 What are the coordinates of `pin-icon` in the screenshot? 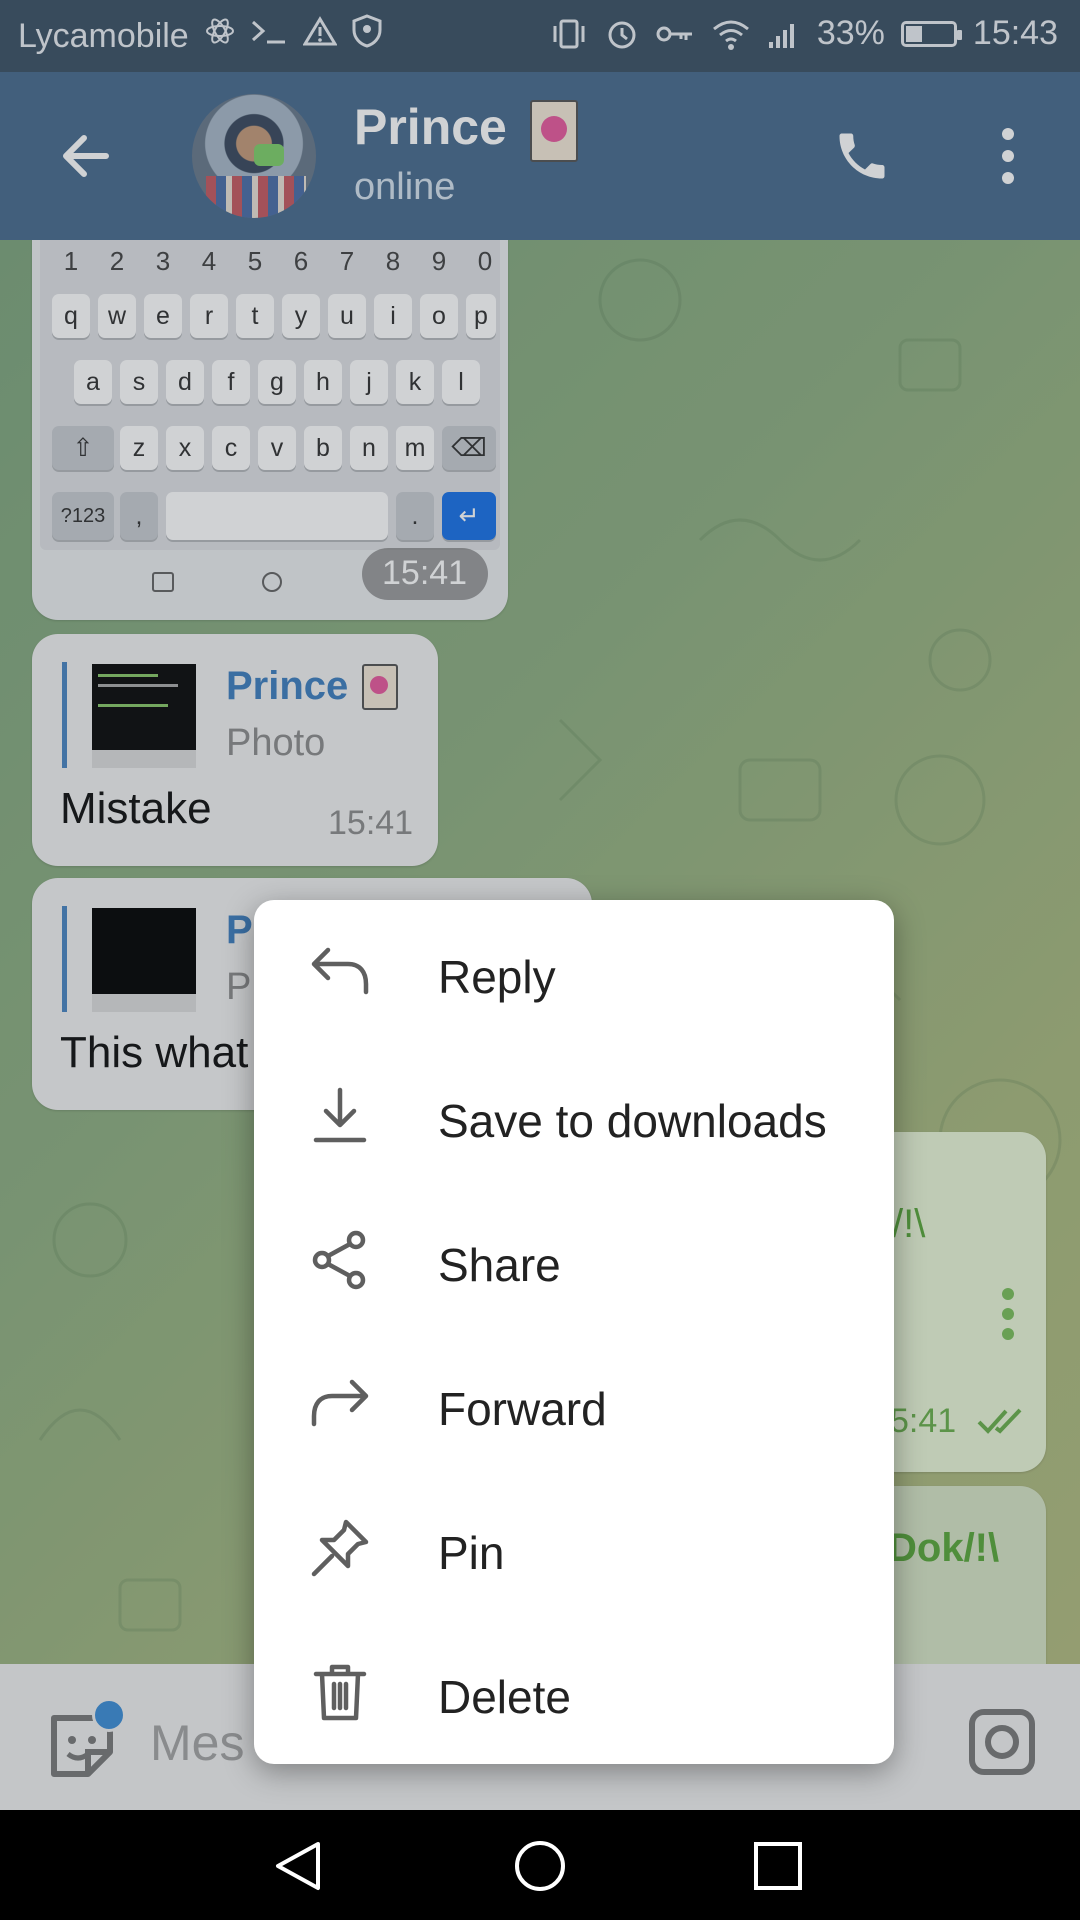 It's located at (340, 1548).